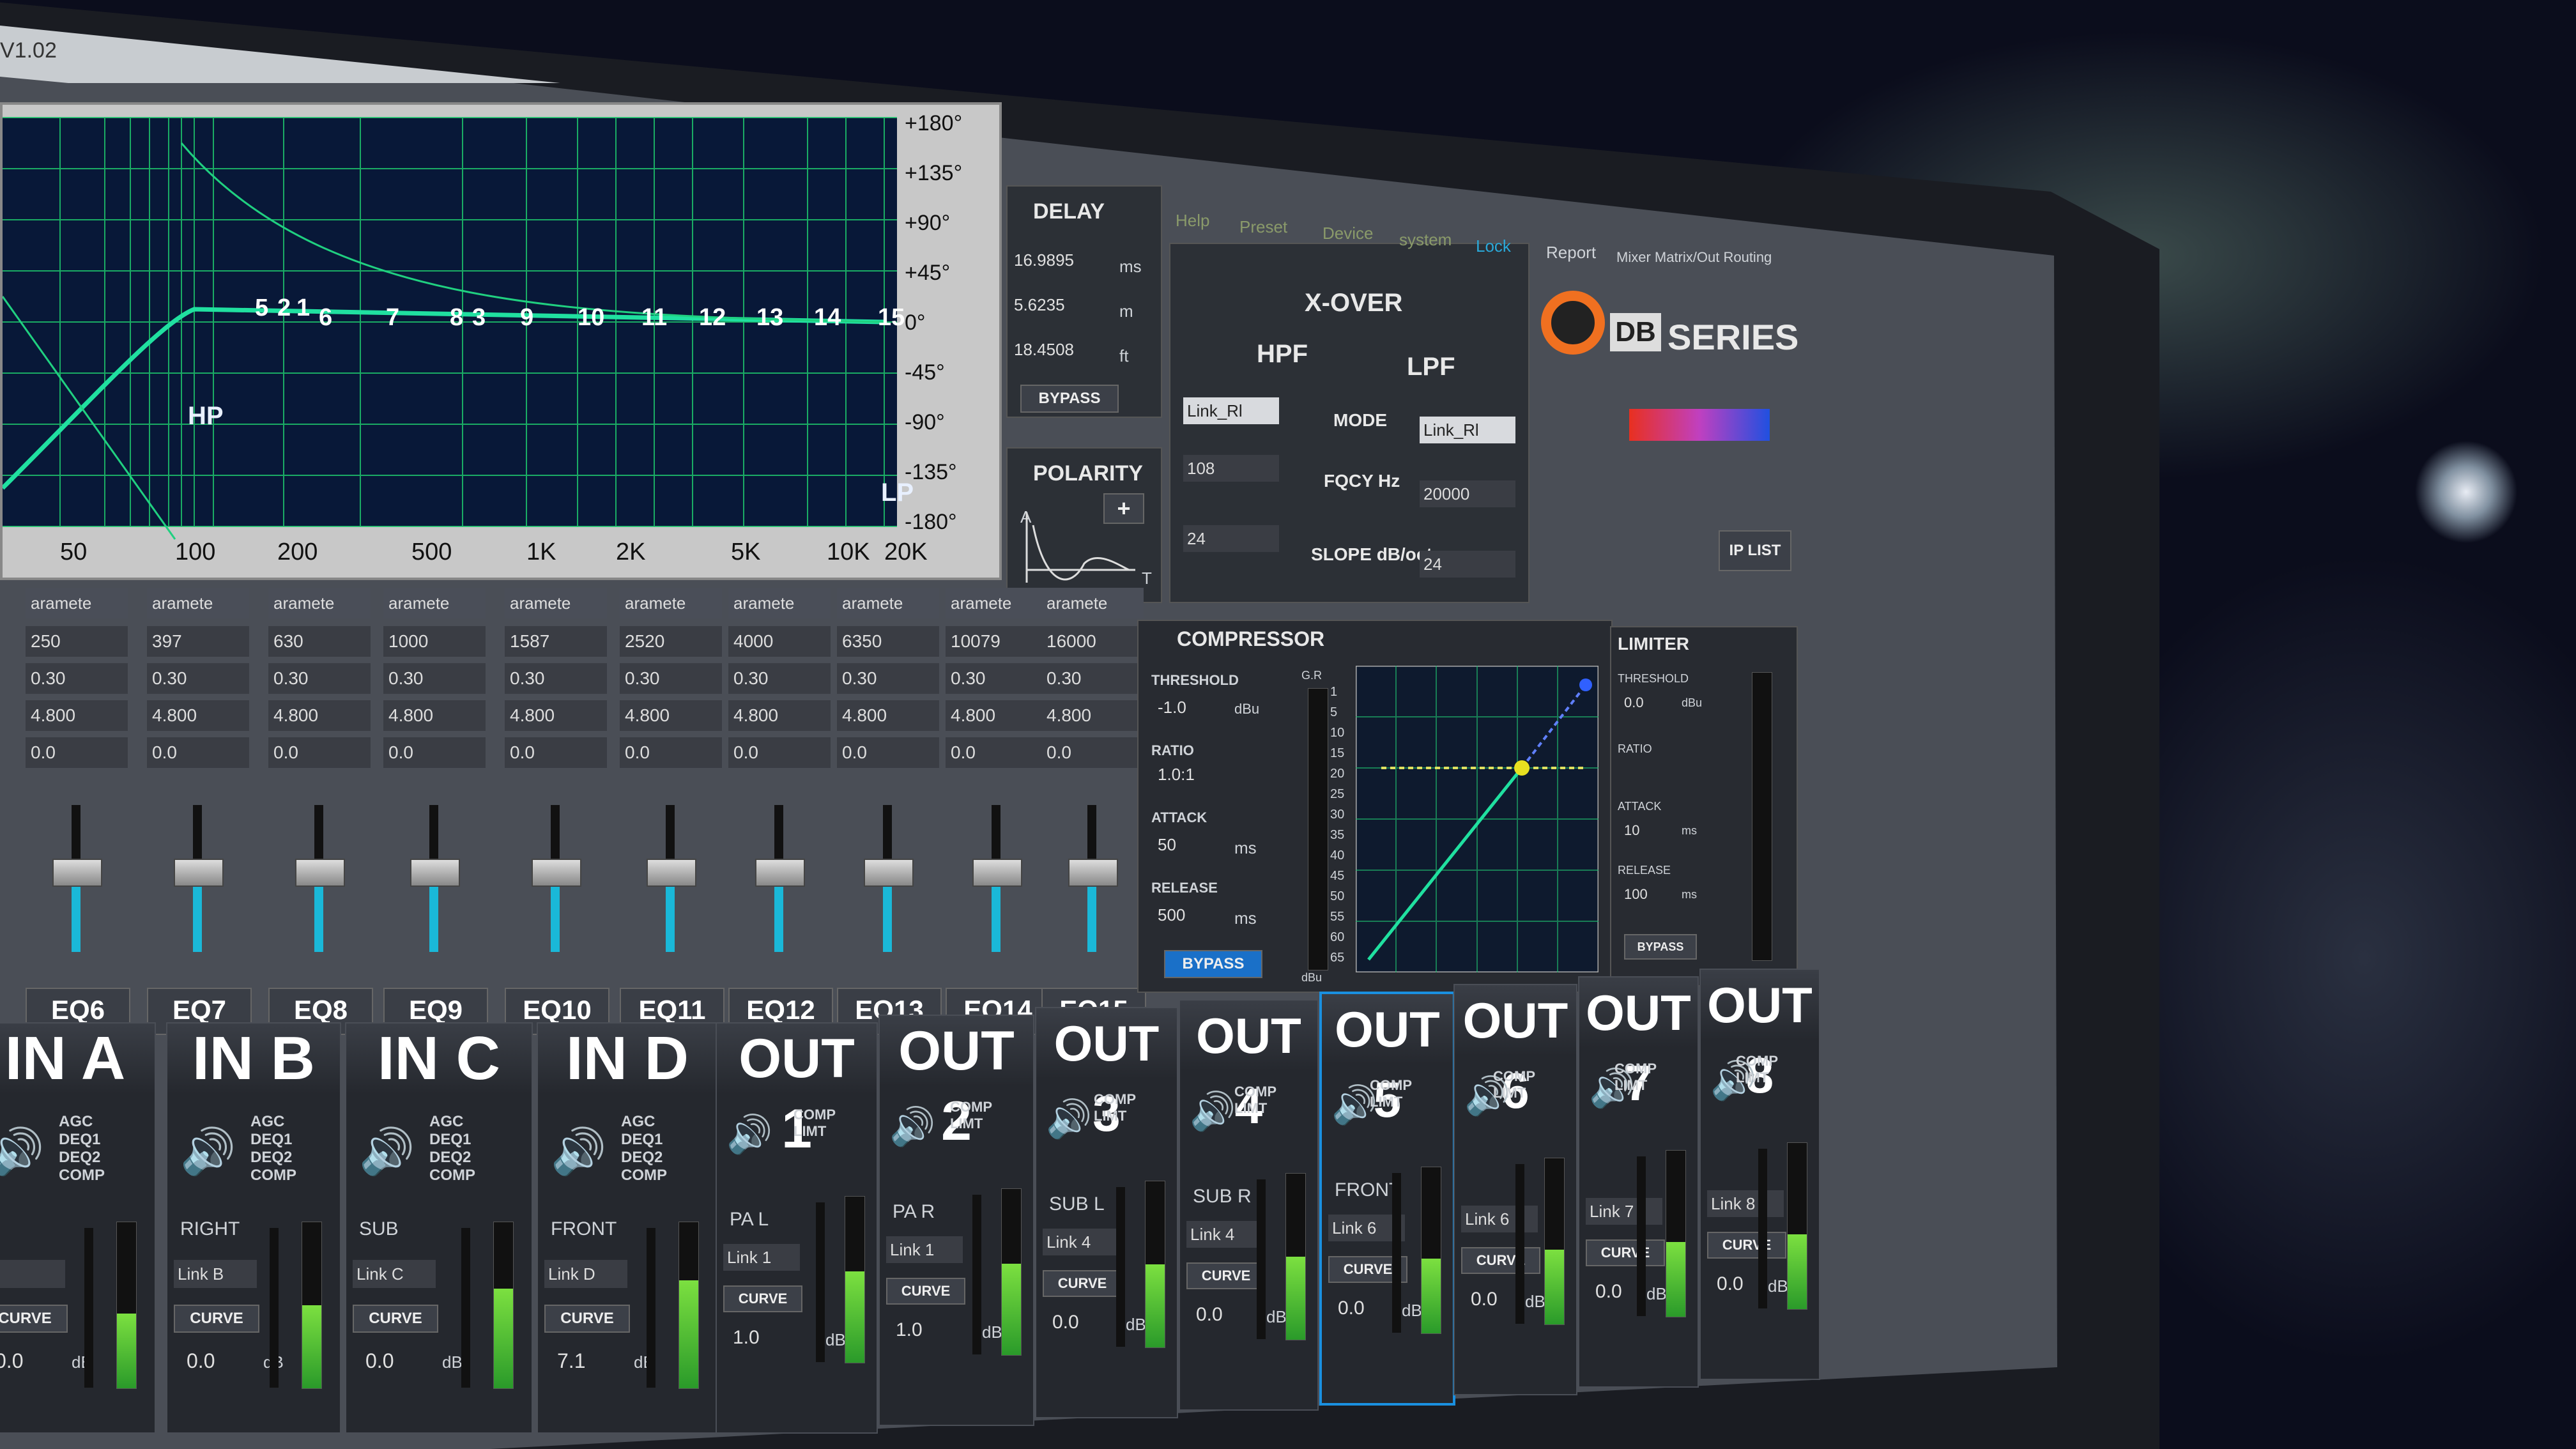  I want to click on eq-band-marker: 13, so click(769, 317).